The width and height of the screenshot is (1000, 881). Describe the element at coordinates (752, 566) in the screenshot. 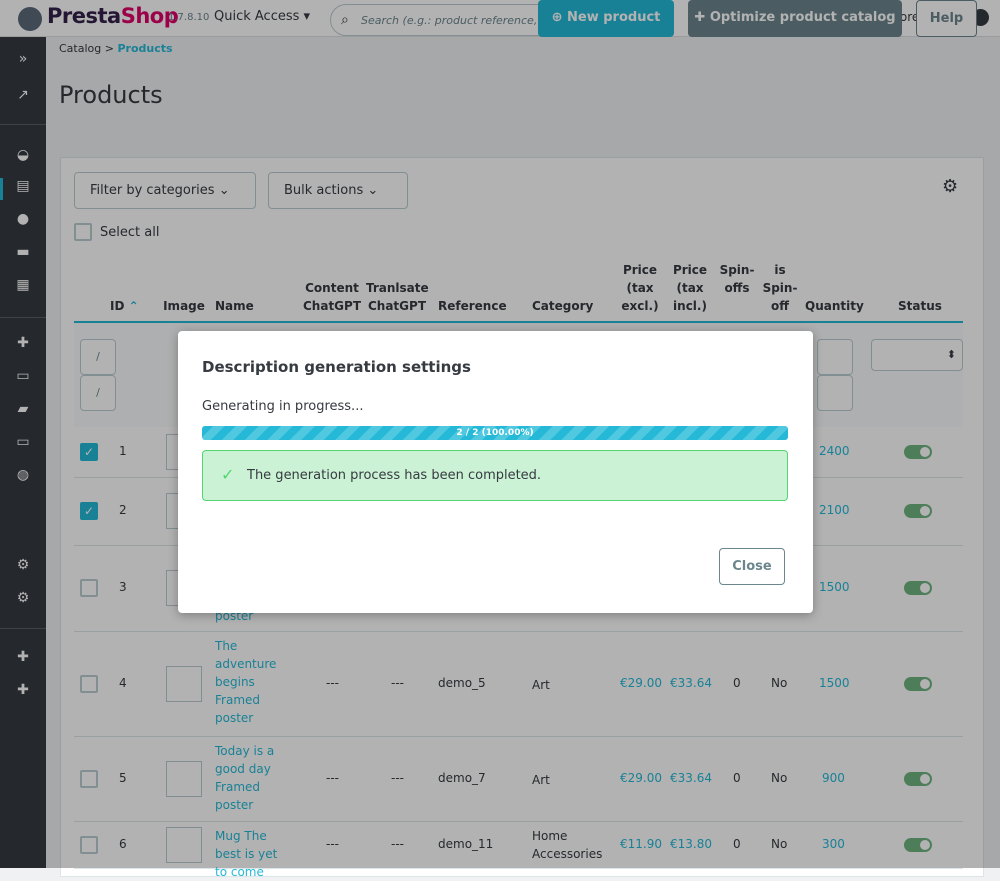

I see `close-button: Close` at that location.